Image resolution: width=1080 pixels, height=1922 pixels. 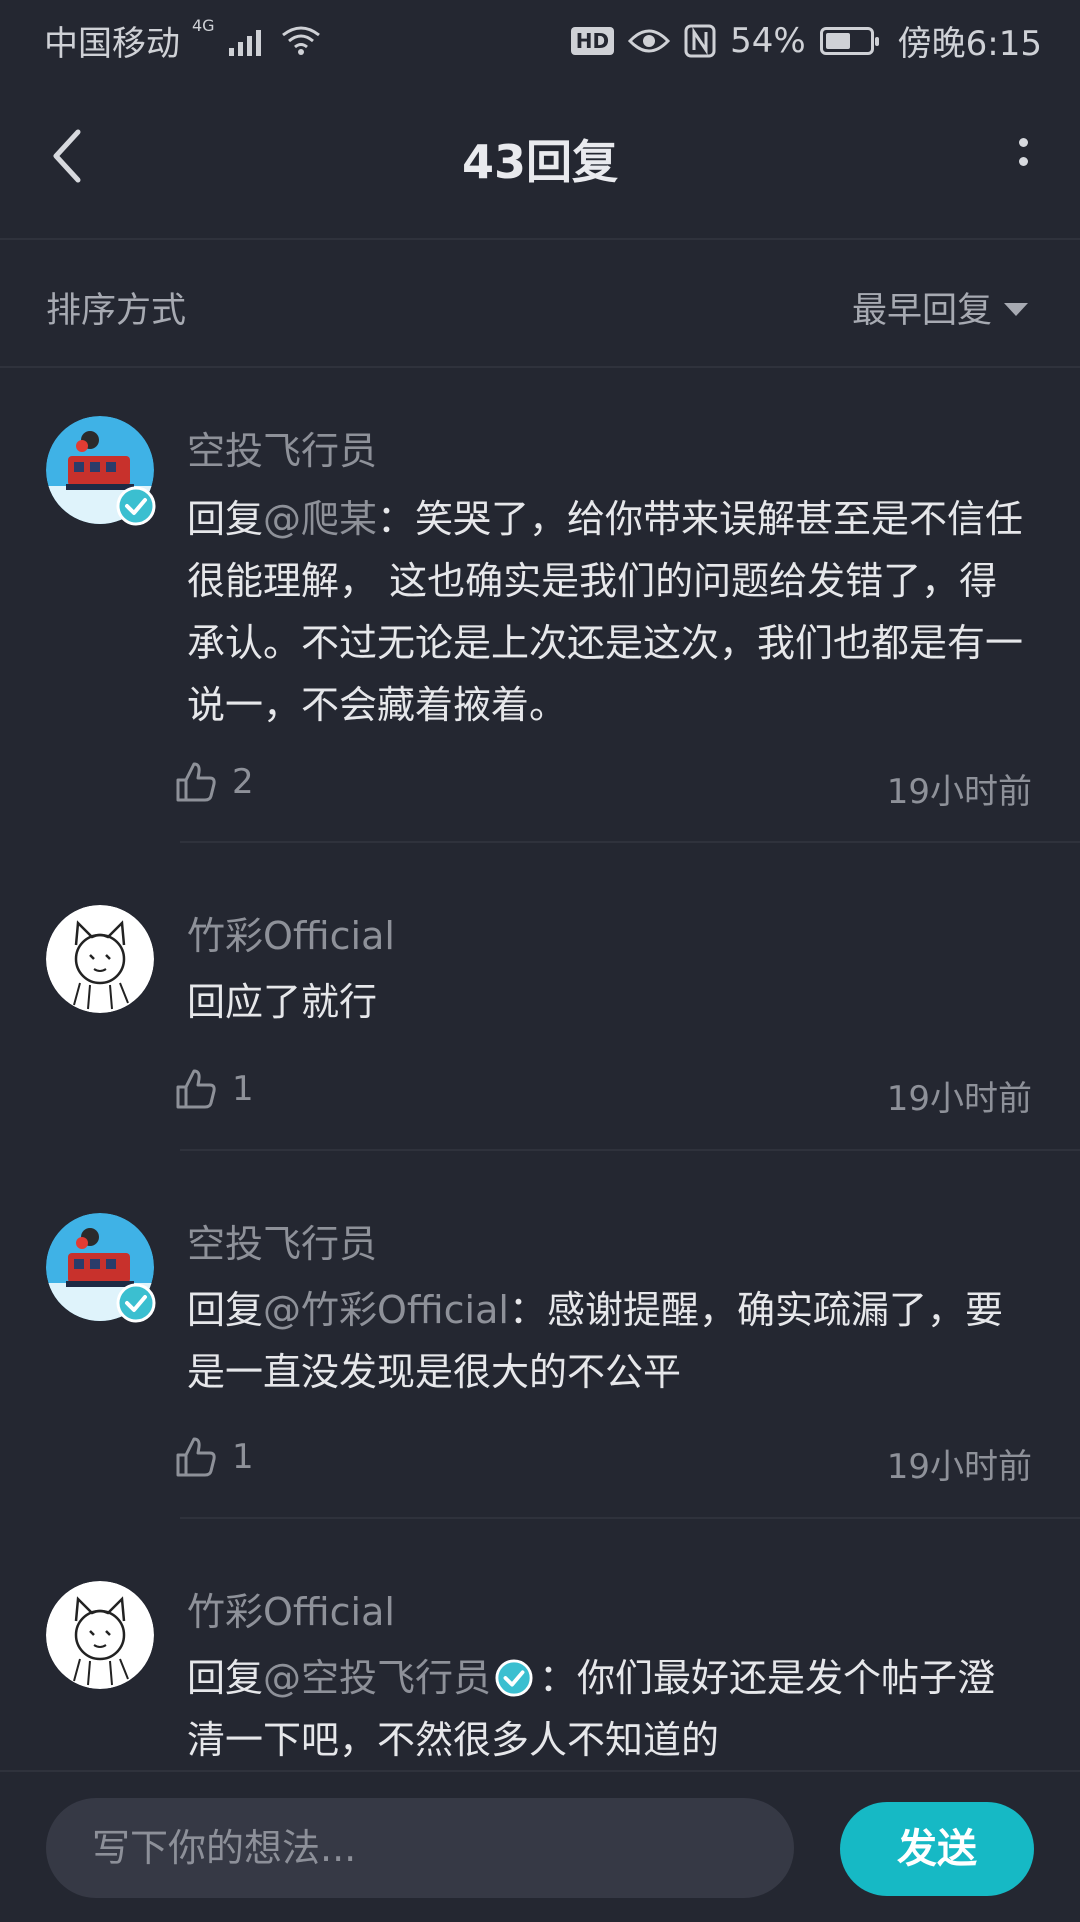 I want to click on mention-link: @竹彩Official, so click(x=386, y=1310).